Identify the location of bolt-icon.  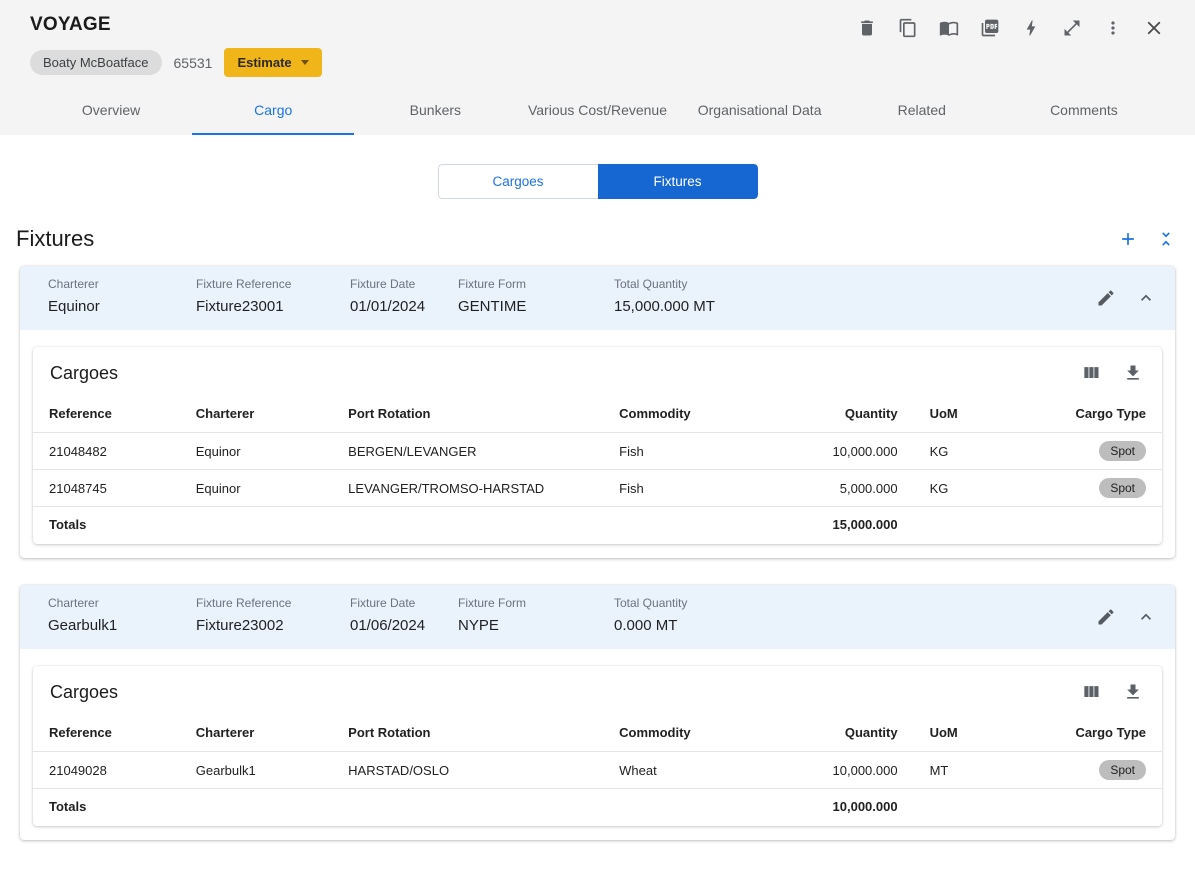
(1031, 28).